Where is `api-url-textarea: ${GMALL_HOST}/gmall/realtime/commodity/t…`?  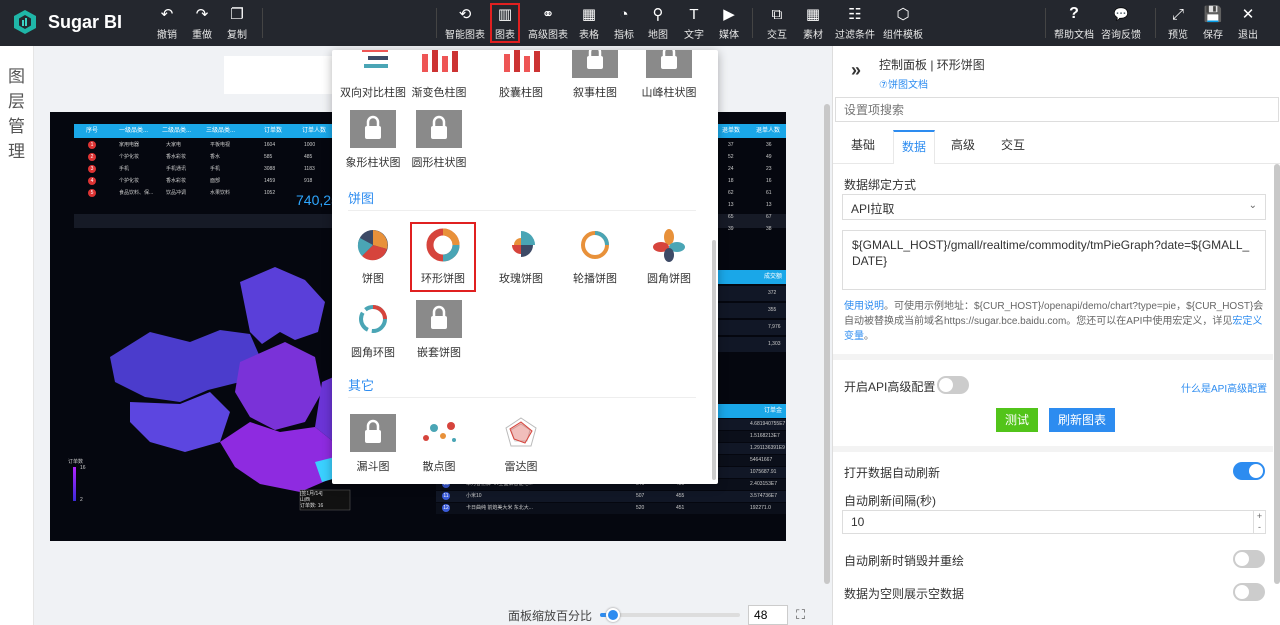 api-url-textarea: ${GMALL_HOST}/gmall/realtime/commodity/t… is located at coordinates (1054, 260).